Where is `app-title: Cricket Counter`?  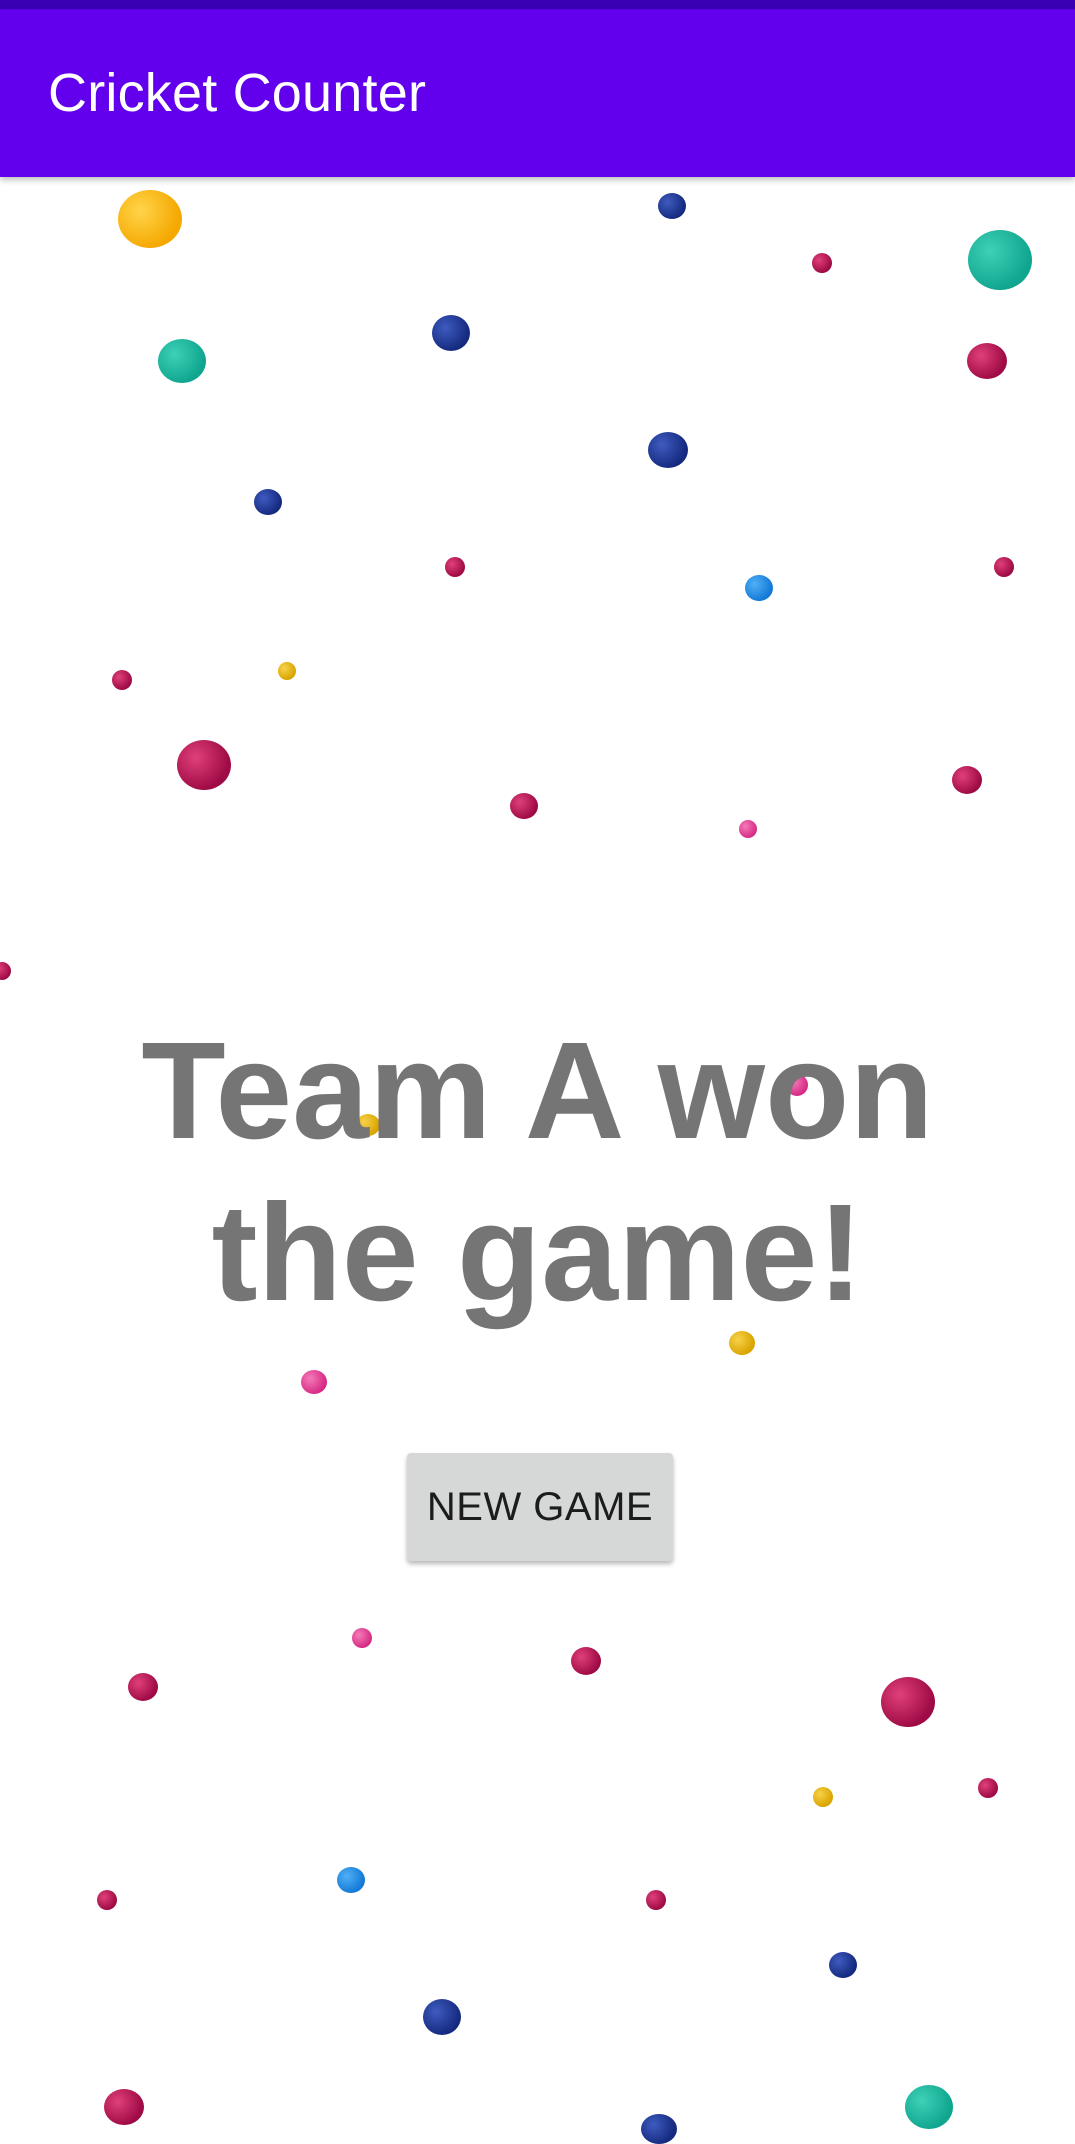
app-title: Cricket Counter is located at coordinates (237, 93).